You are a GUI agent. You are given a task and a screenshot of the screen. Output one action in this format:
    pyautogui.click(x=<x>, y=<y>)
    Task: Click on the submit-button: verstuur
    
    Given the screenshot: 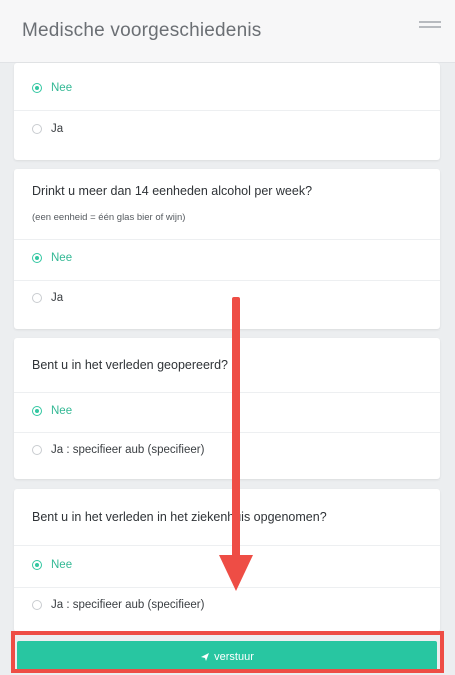 What is the action you would take?
    pyautogui.click(x=227, y=656)
    